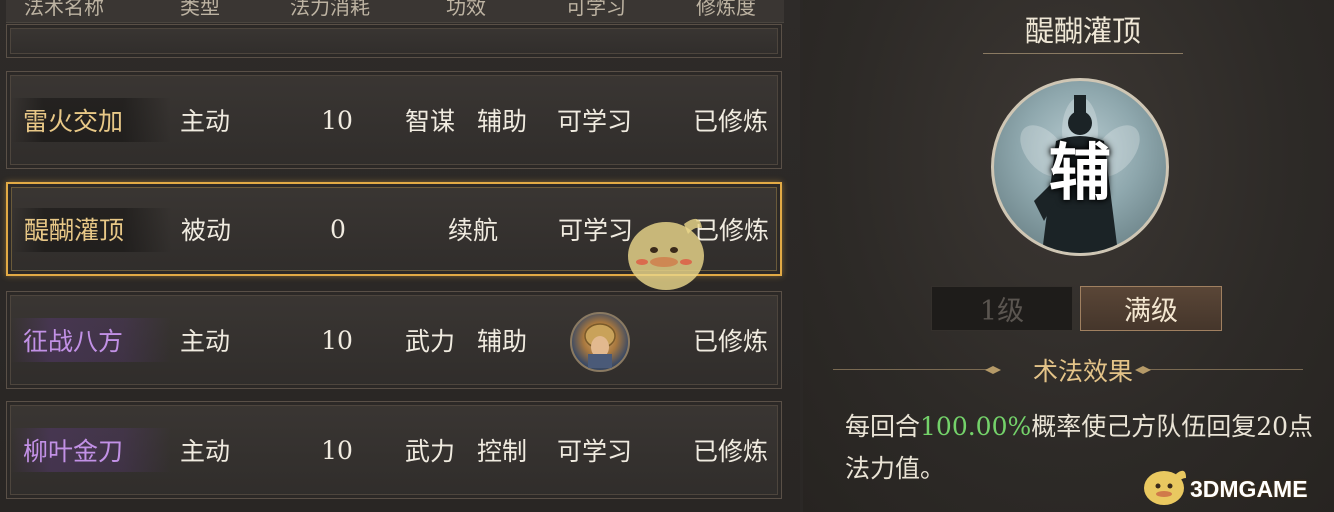  I want to click on spell-effect-1: 智谋, so click(430, 121).